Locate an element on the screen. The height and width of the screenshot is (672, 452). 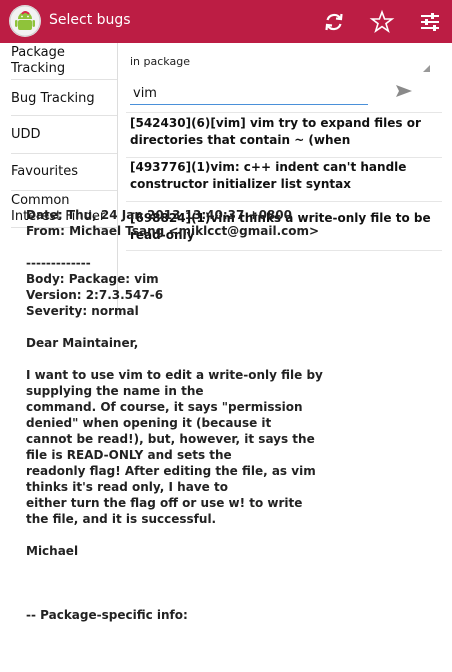
sidebar-item-package-tracking: Package Tracking is located at coordinates (64, 61).